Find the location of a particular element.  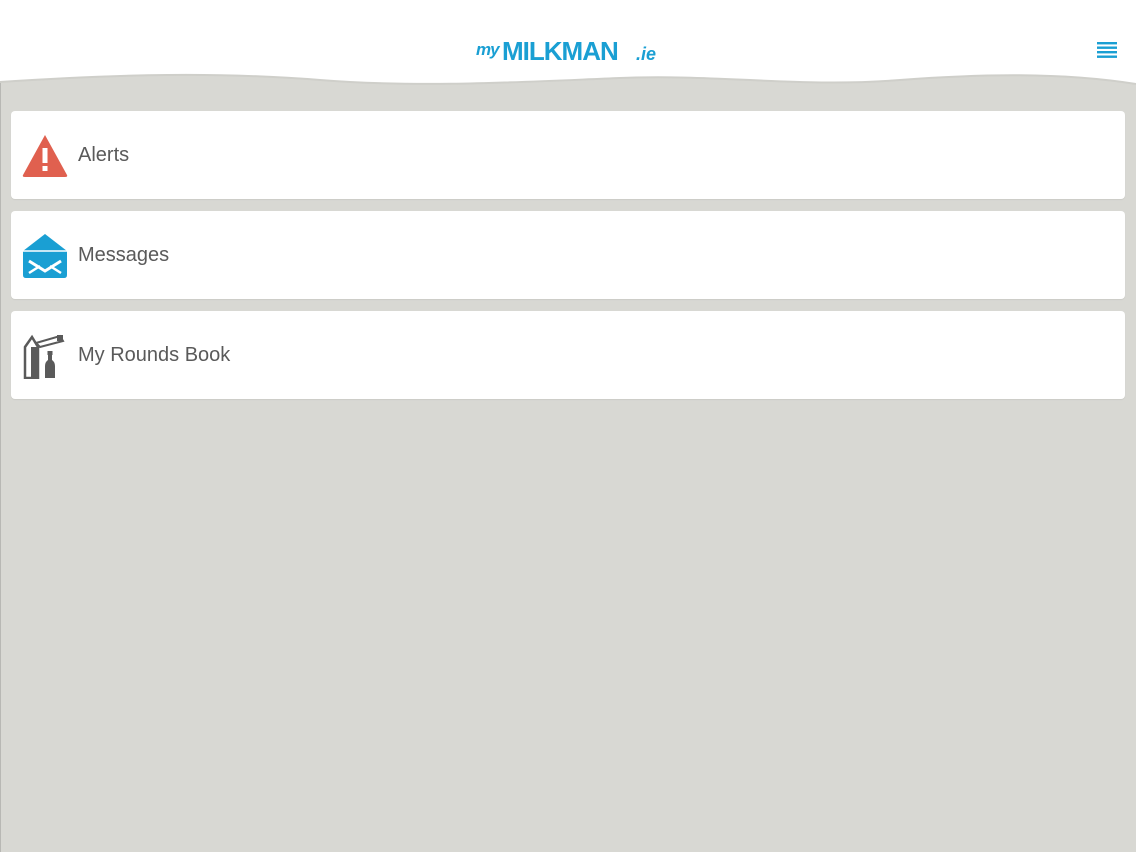

hamburger-menu-icon is located at coordinates (1107, 50).